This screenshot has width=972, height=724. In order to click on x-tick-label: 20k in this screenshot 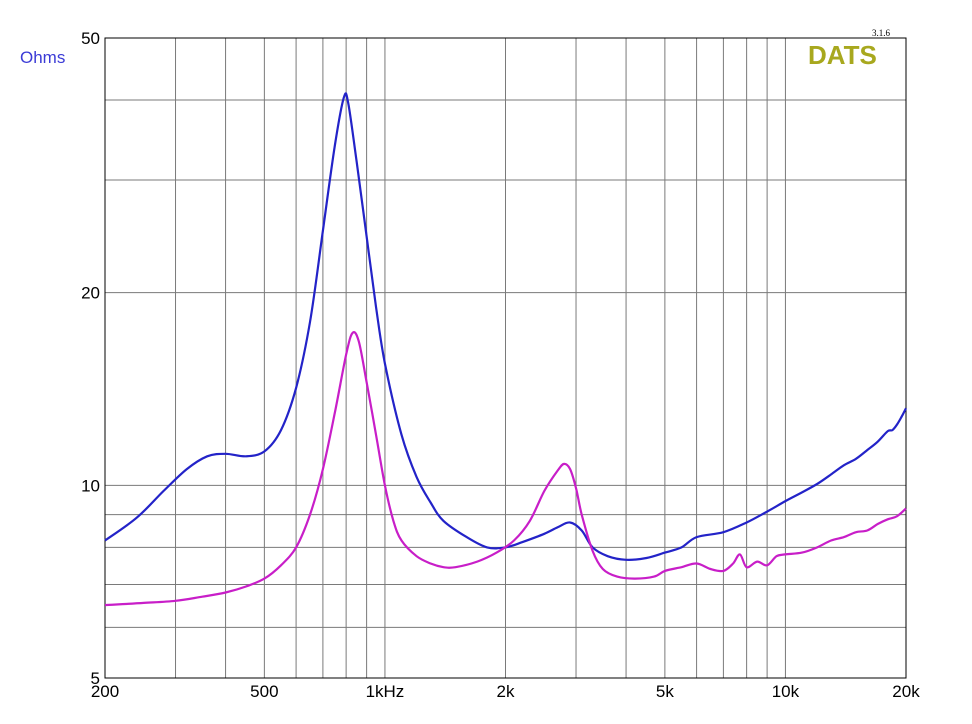, I will do `click(906, 691)`.